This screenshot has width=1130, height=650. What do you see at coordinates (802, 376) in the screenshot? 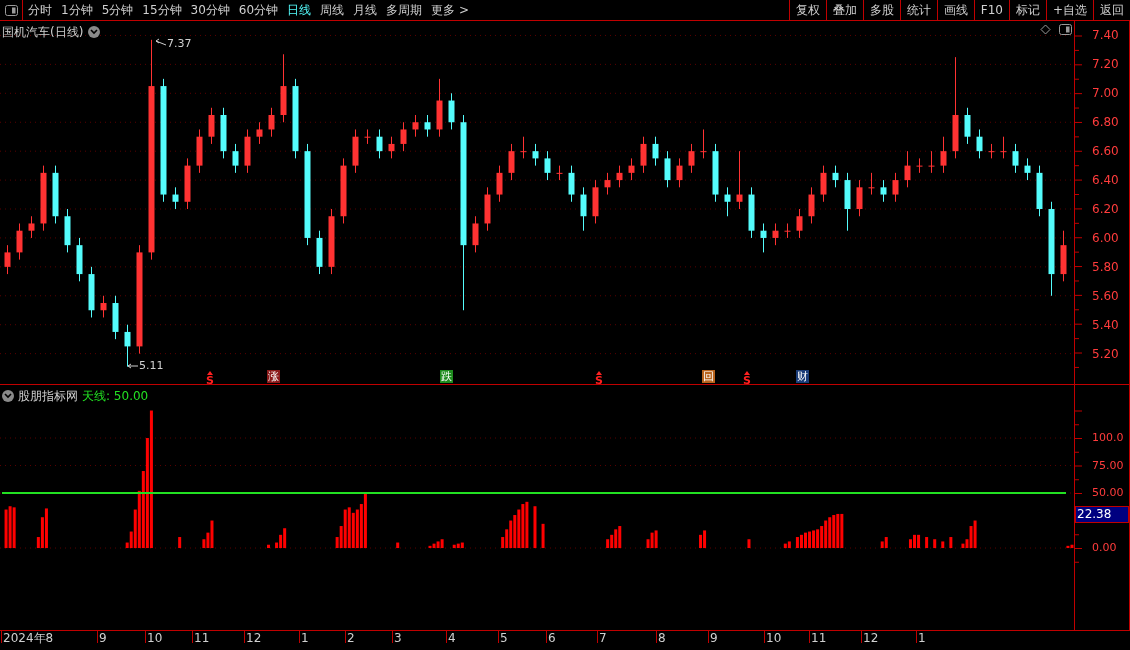
I see `event-badge: 财` at bounding box center [802, 376].